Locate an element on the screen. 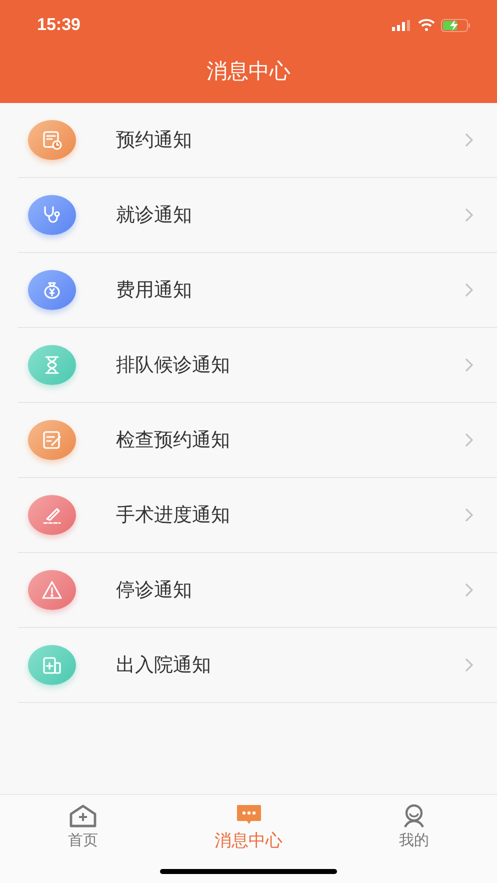 Image resolution: width=497 pixels, height=883 pixels. home-icon is located at coordinates (82, 816).